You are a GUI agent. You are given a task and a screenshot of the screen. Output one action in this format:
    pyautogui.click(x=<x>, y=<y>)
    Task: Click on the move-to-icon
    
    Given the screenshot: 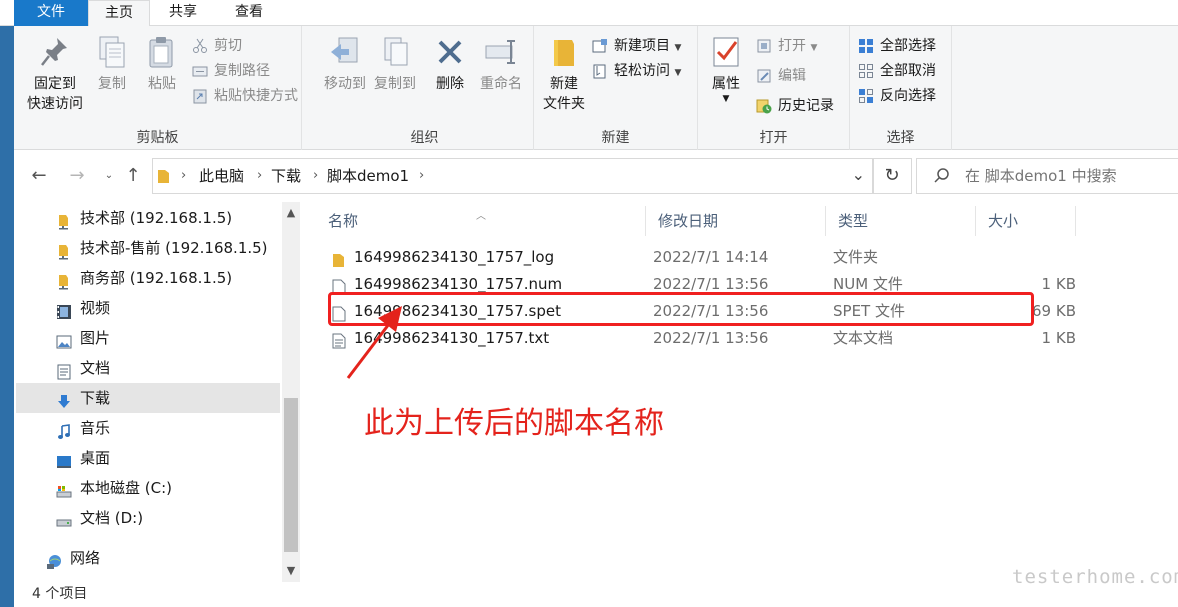 What is the action you would take?
    pyautogui.click(x=345, y=52)
    